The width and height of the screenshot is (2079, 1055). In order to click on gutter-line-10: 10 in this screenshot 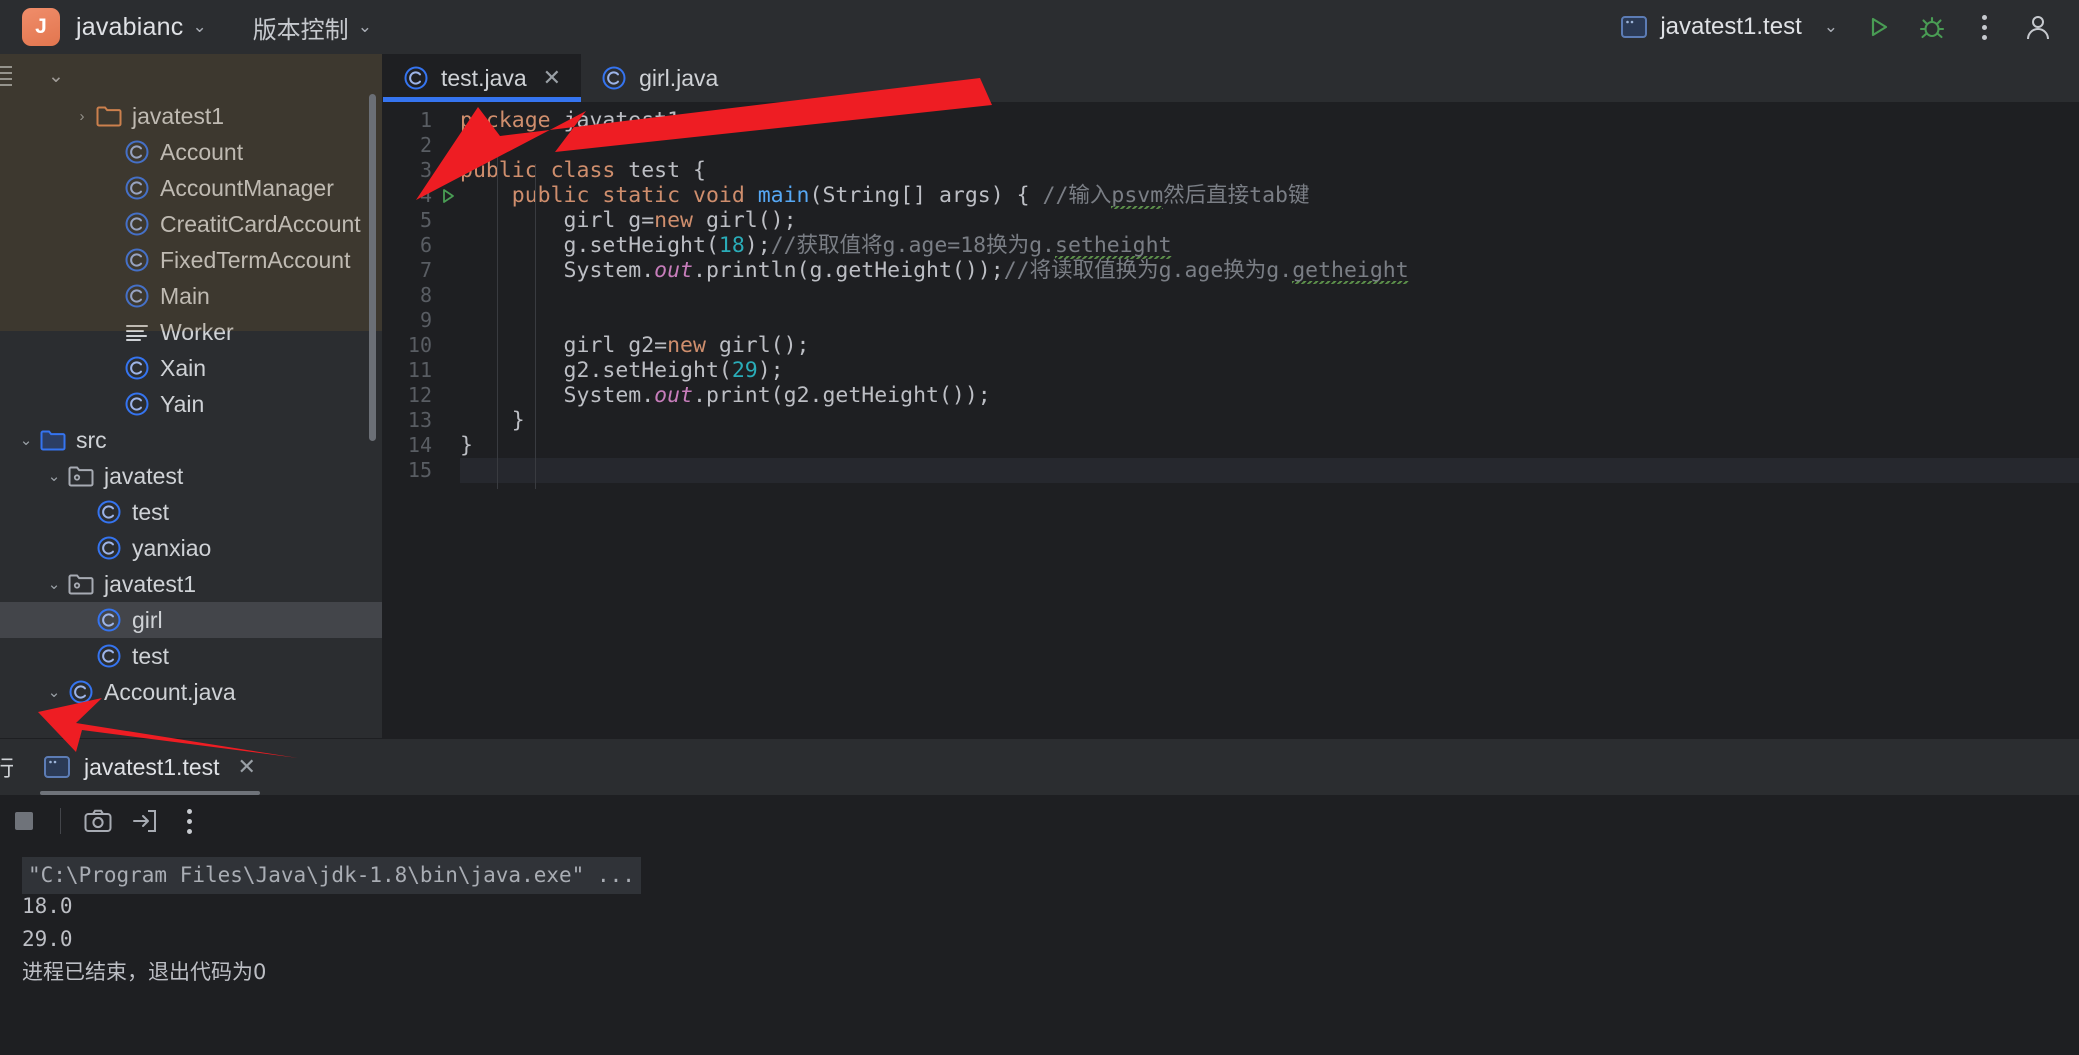, I will do `click(421, 345)`.